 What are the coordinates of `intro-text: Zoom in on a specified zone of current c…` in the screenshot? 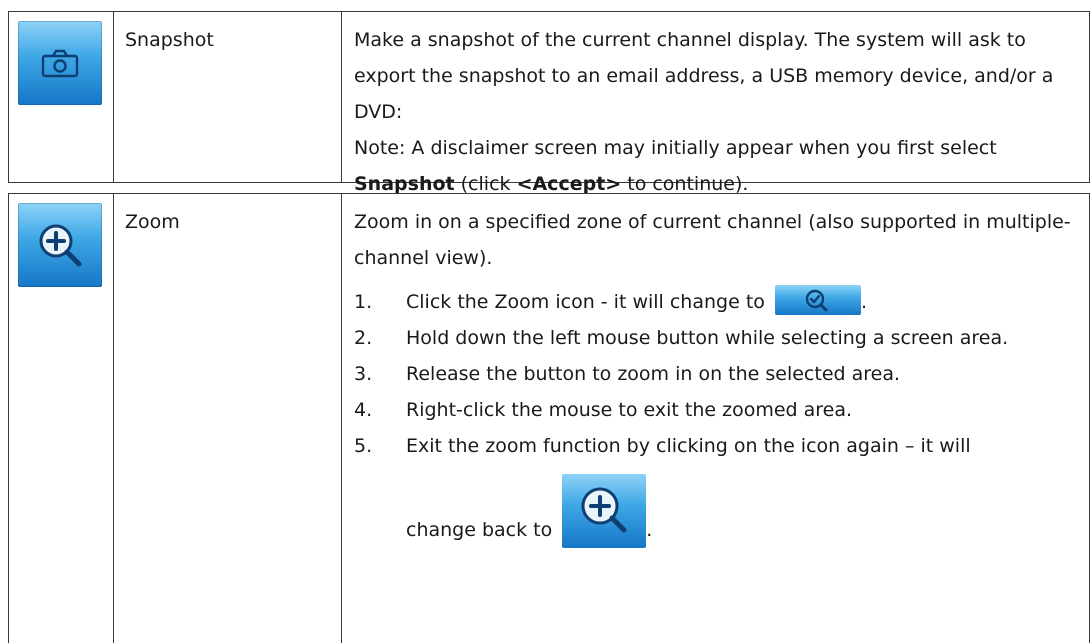 It's located at (712, 240).